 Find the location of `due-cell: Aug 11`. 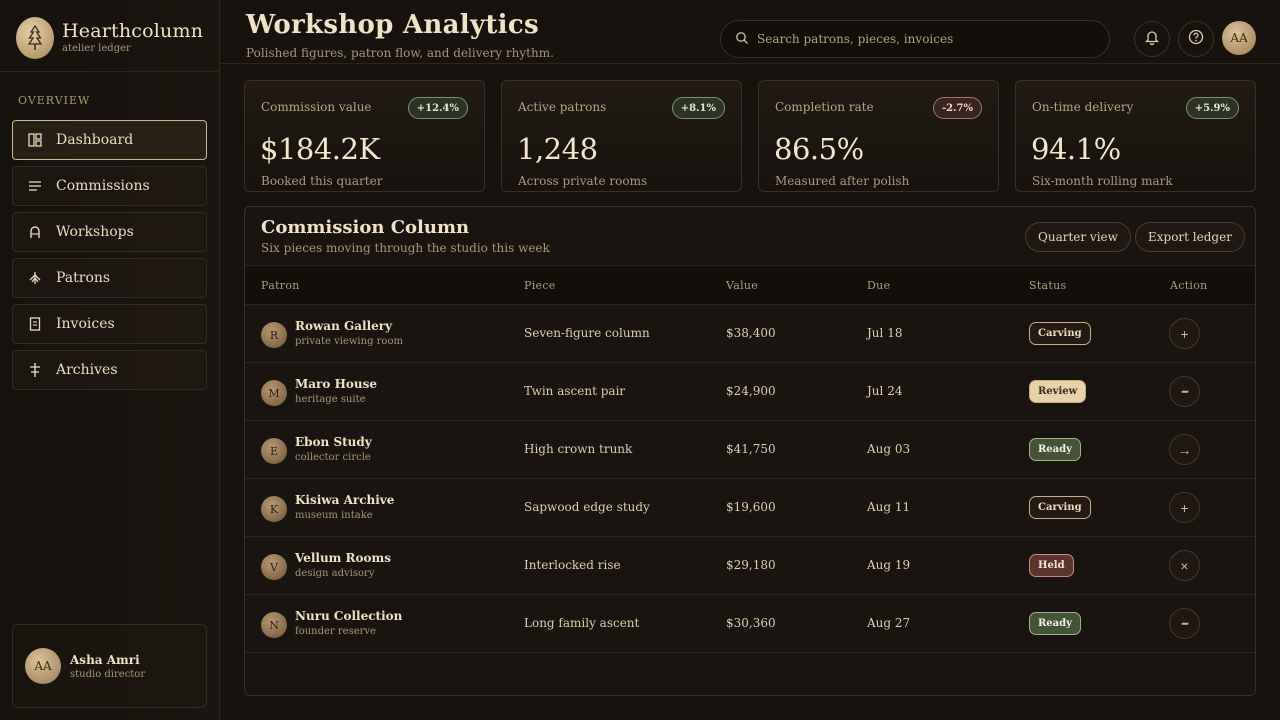

due-cell: Aug 11 is located at coordinates (889, 507).